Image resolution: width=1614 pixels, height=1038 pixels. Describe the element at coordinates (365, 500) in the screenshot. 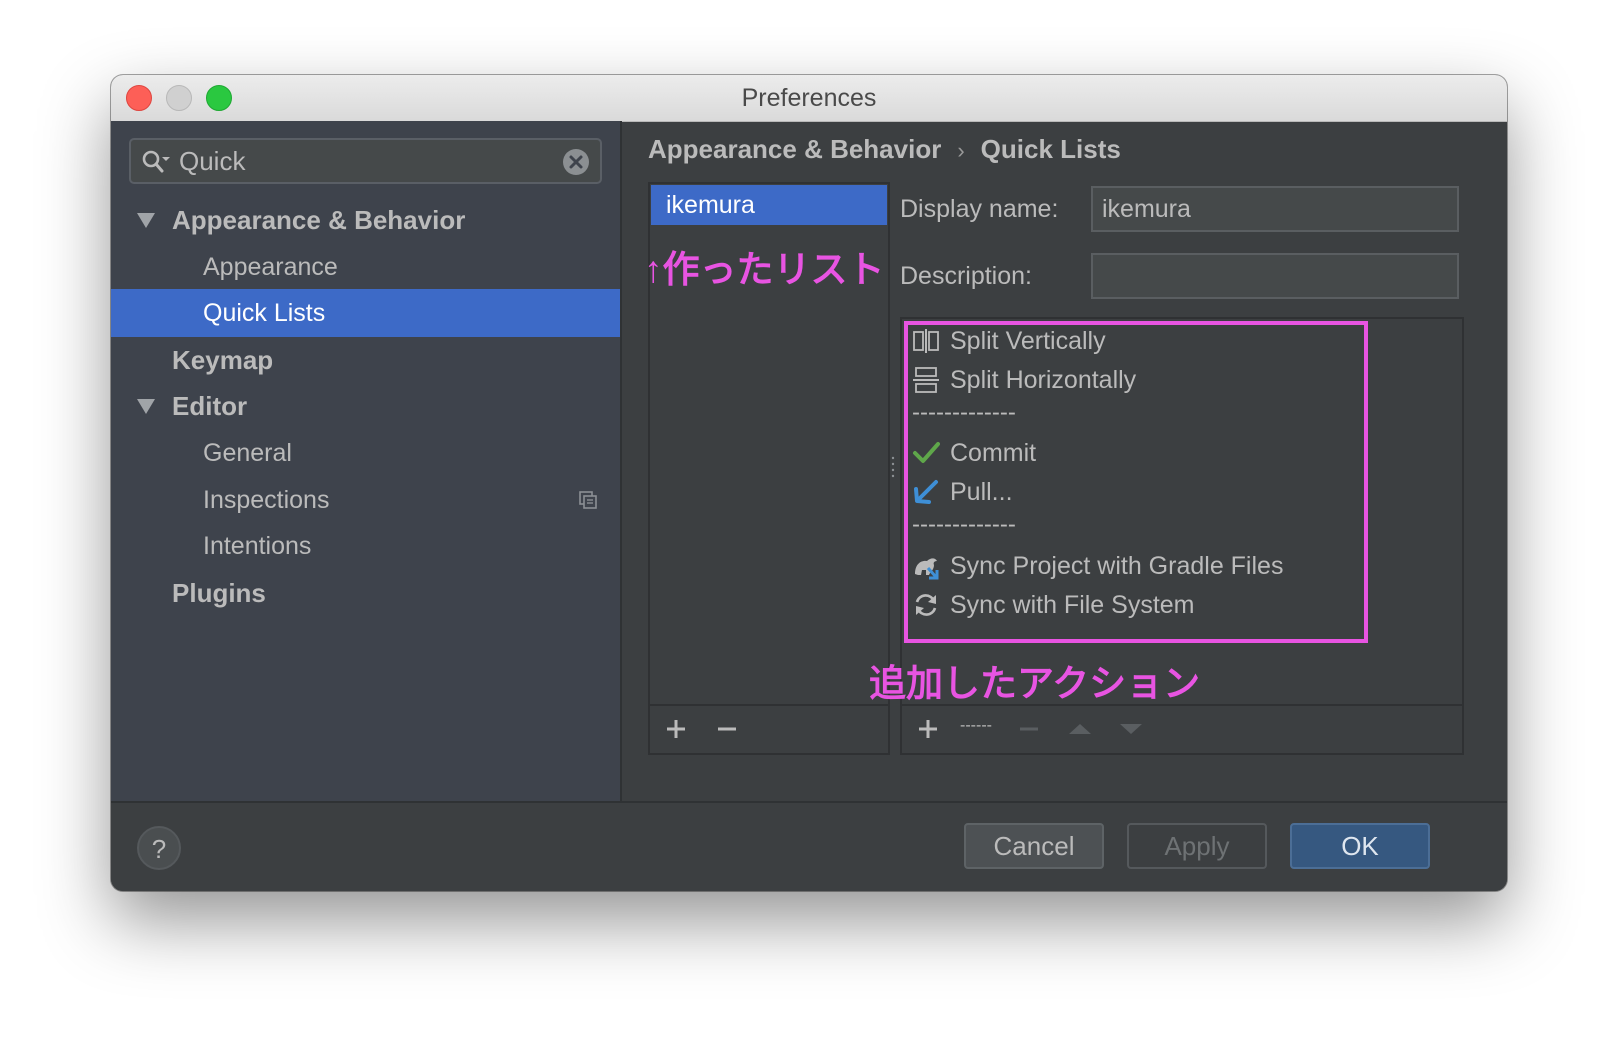

I see `tree-item-inspections: Inspections` at that location.